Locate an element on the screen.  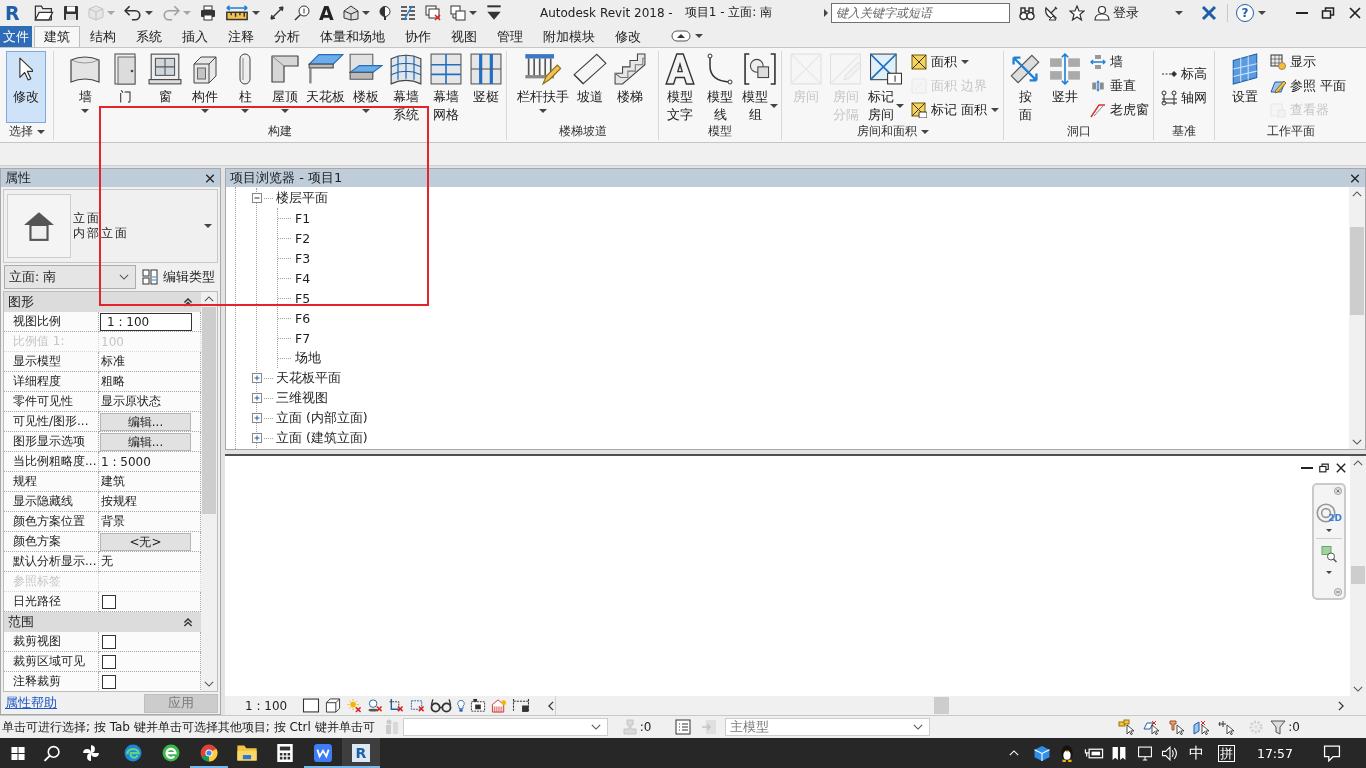
group-header: 范围 is located at coordinates (102, 622).